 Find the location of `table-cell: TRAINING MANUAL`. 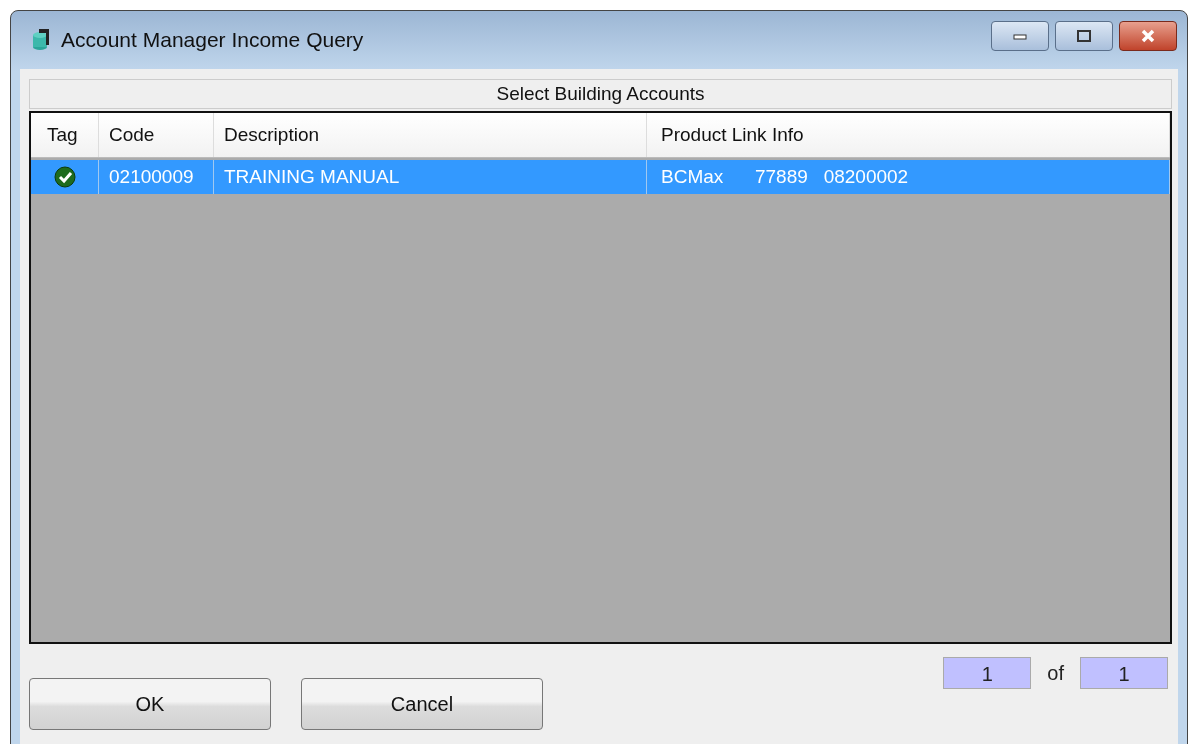

table-cell: TRAINING MANUAL is located at coordinates (430, 177).